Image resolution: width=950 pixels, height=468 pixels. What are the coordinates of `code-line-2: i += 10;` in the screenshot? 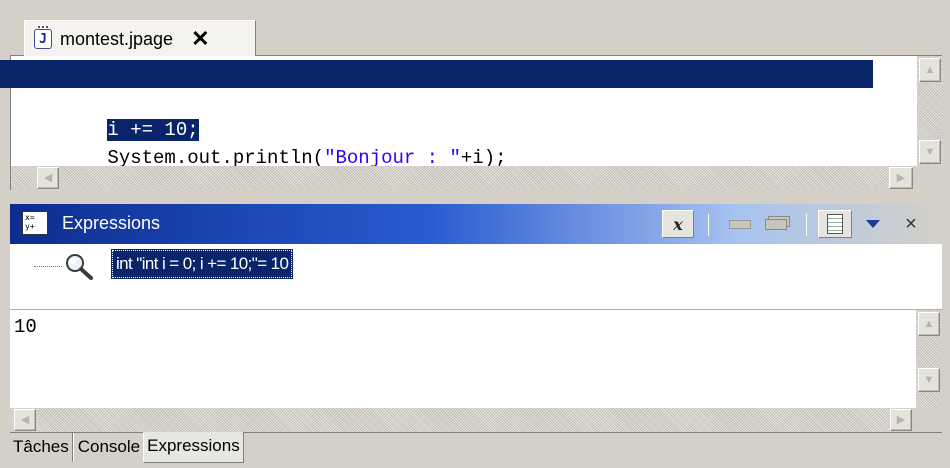 It's located at (273, 114).